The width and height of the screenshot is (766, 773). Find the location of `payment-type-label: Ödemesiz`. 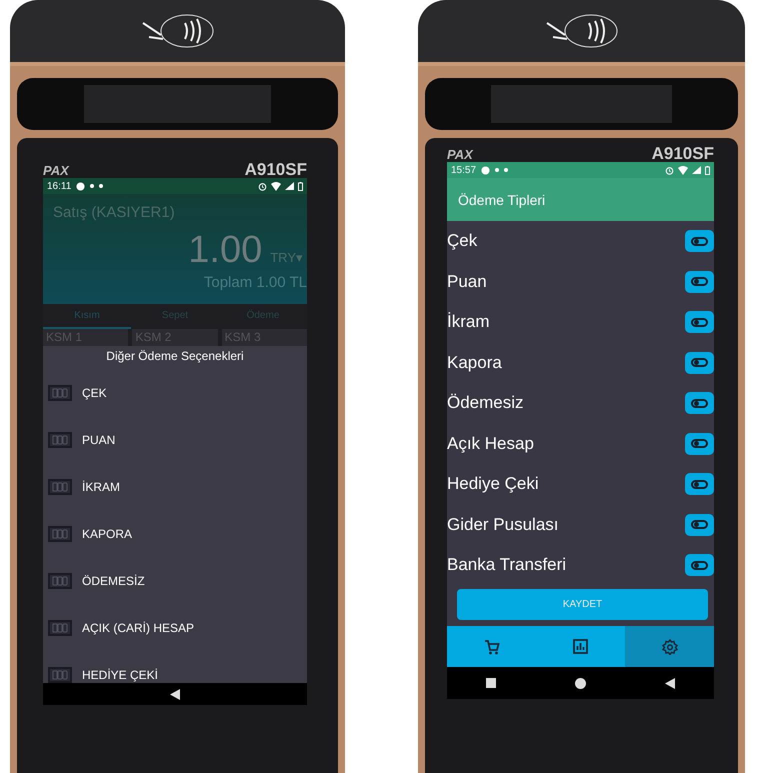

payment-type-label: Ödemesiz is located at coordinates (485, 403).